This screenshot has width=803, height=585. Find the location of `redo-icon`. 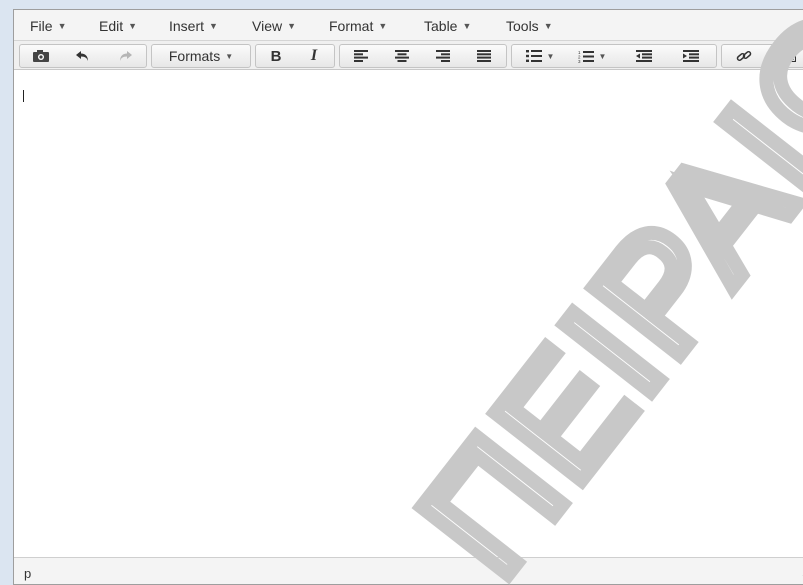

redo-icon is located at coordinates (125, 56).